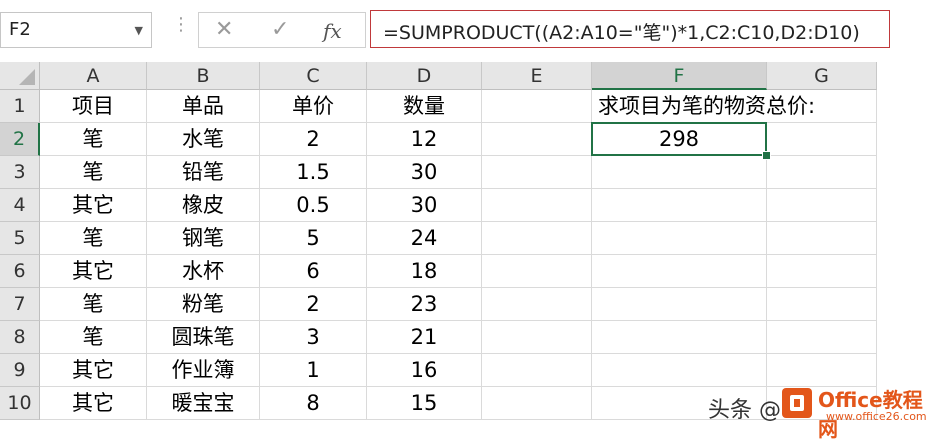  What do you see at coordinates (93, 337) in the screenshot?
I see `cell-a8: 笔` at bounding box center [93, 337].